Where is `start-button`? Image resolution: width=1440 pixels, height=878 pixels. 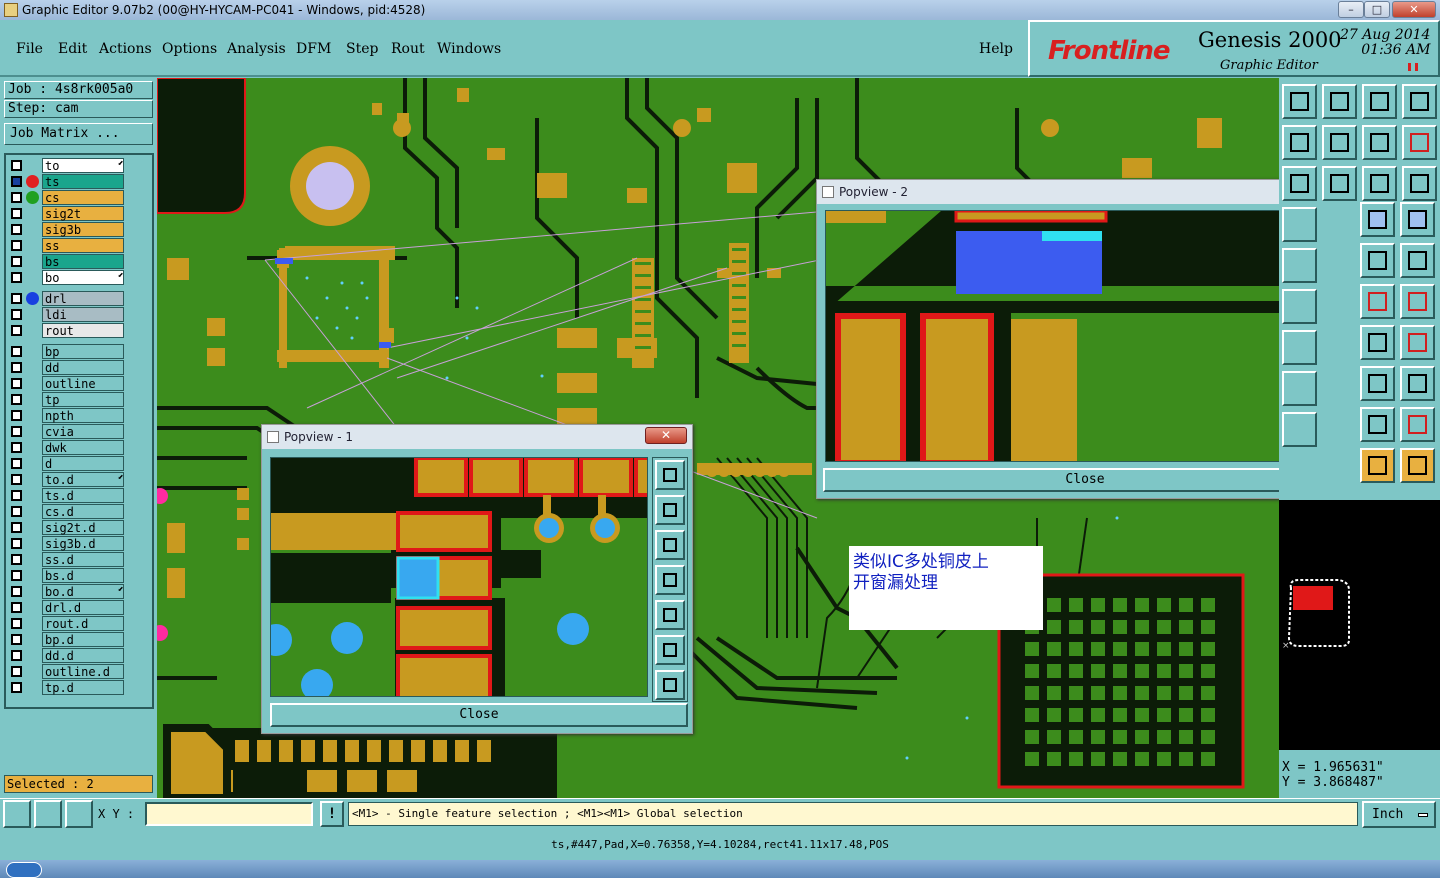
start-button is located at coordinates (24, 870).